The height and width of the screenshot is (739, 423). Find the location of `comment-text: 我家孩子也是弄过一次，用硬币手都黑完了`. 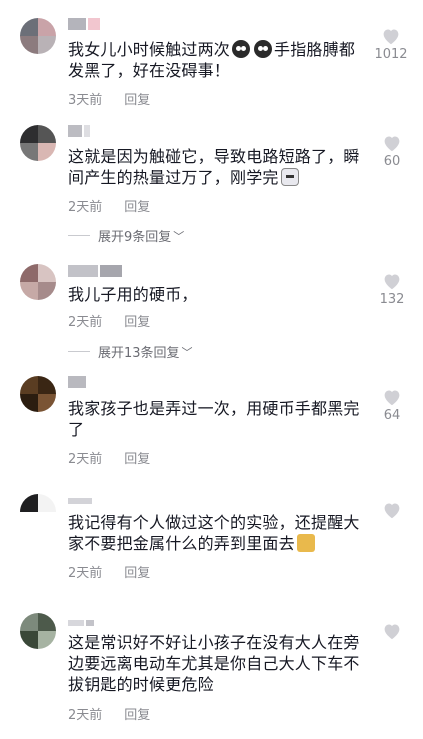

comment-text: 我家孩子也是弄过一次，用硬币手都黑完了 is located at coordinates (214, 419).